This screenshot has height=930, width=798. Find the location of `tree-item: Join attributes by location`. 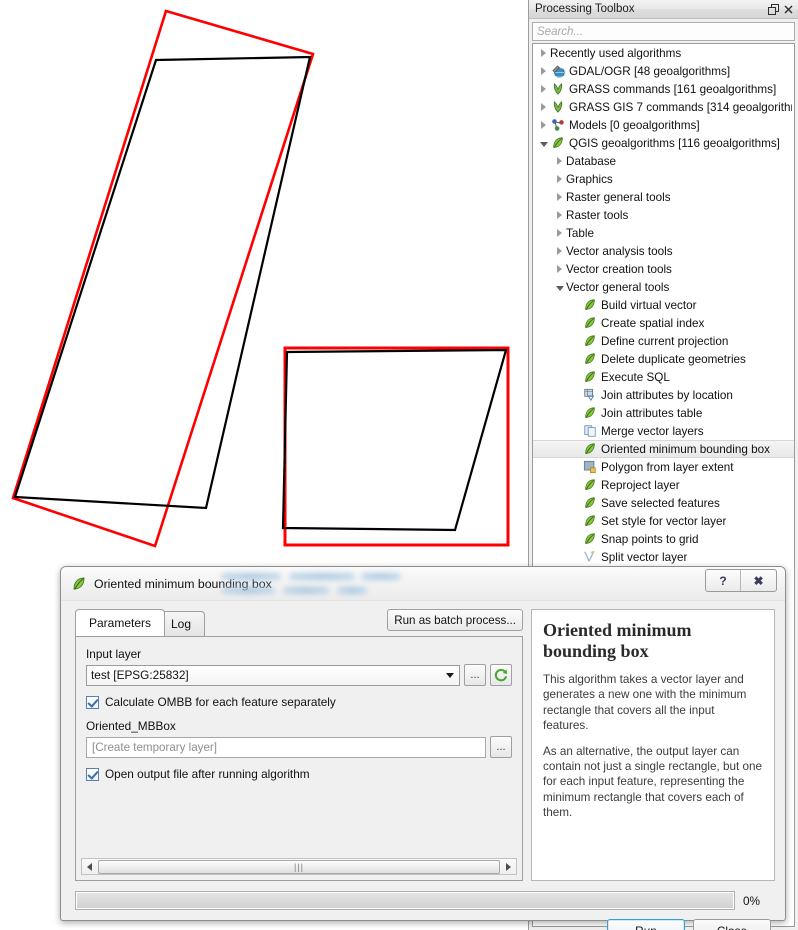

tree-item: Join attributes by location is located at coordinates (663, 395).